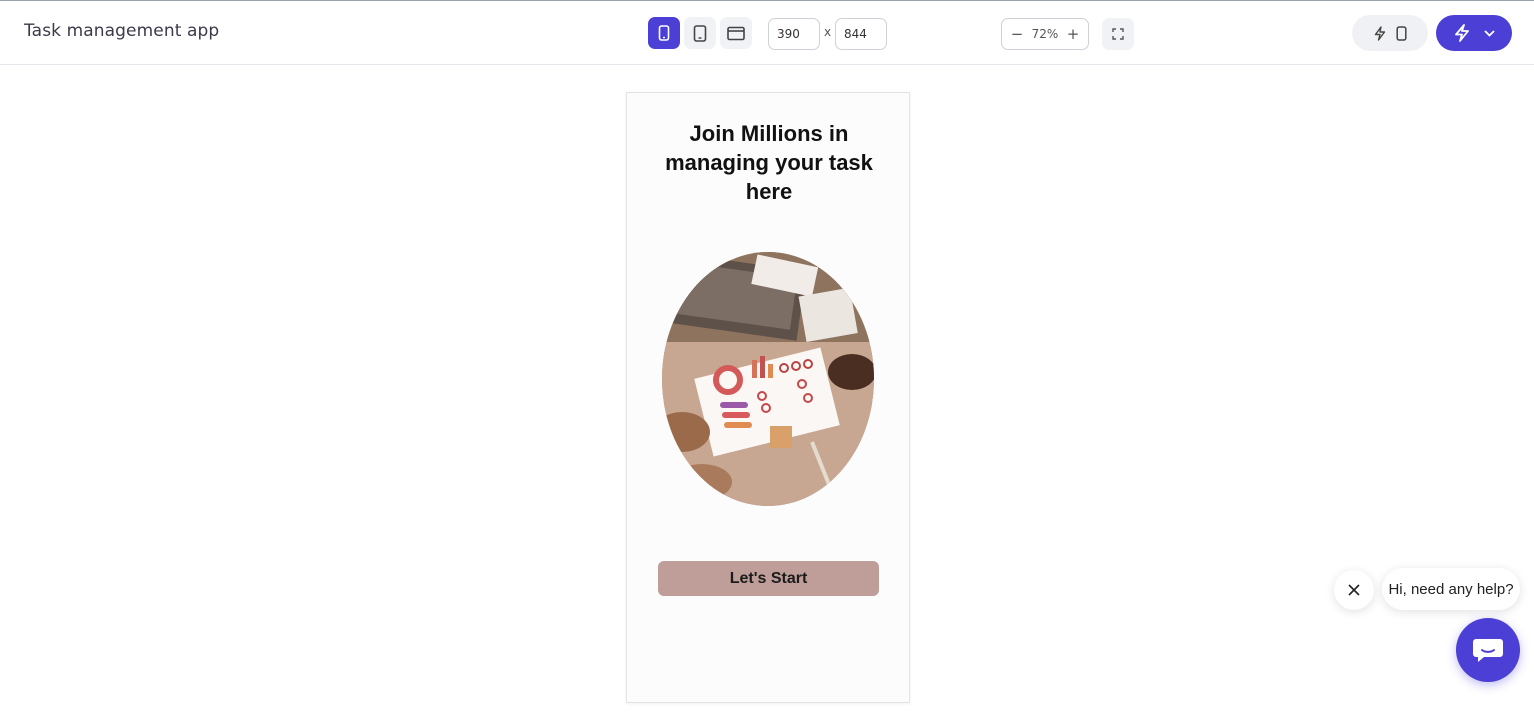 This screenshot has height=725, width=1534. What do you see at coordinates (122, 31) in the screenshot?
I see `app-title: Task management app` at bounding box center [122, 31].